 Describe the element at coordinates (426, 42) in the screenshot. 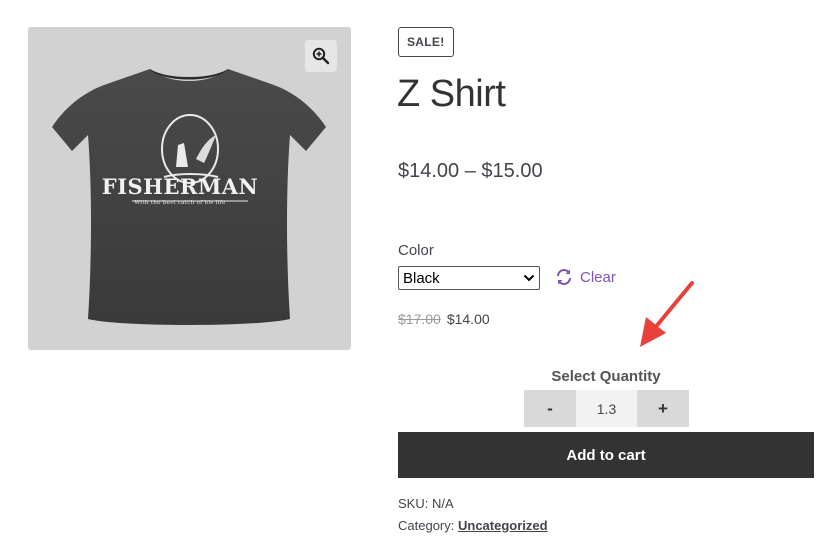

I see `sale-badge: SALE!` at that location.